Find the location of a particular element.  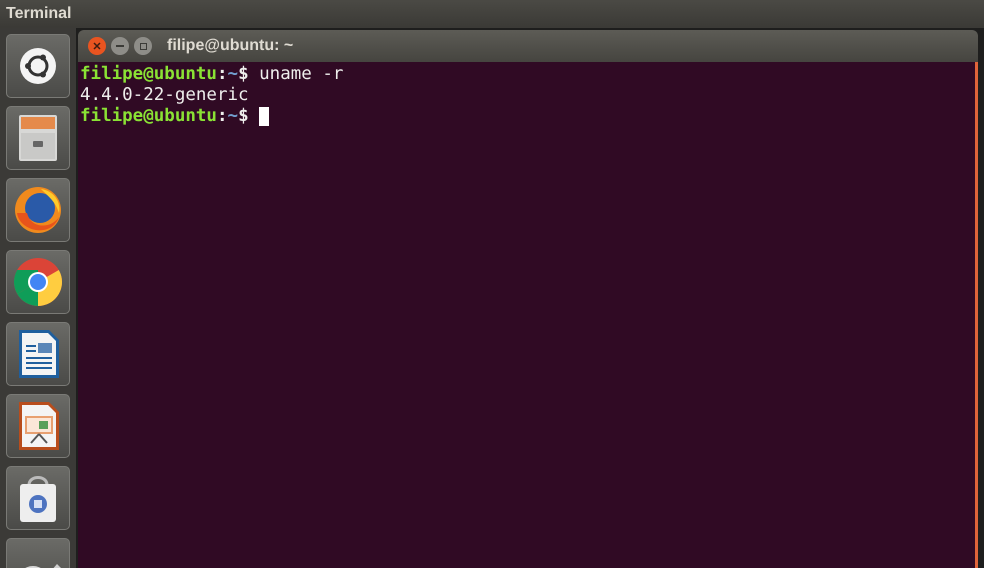

close-icon is located at coordinates (97, 46).